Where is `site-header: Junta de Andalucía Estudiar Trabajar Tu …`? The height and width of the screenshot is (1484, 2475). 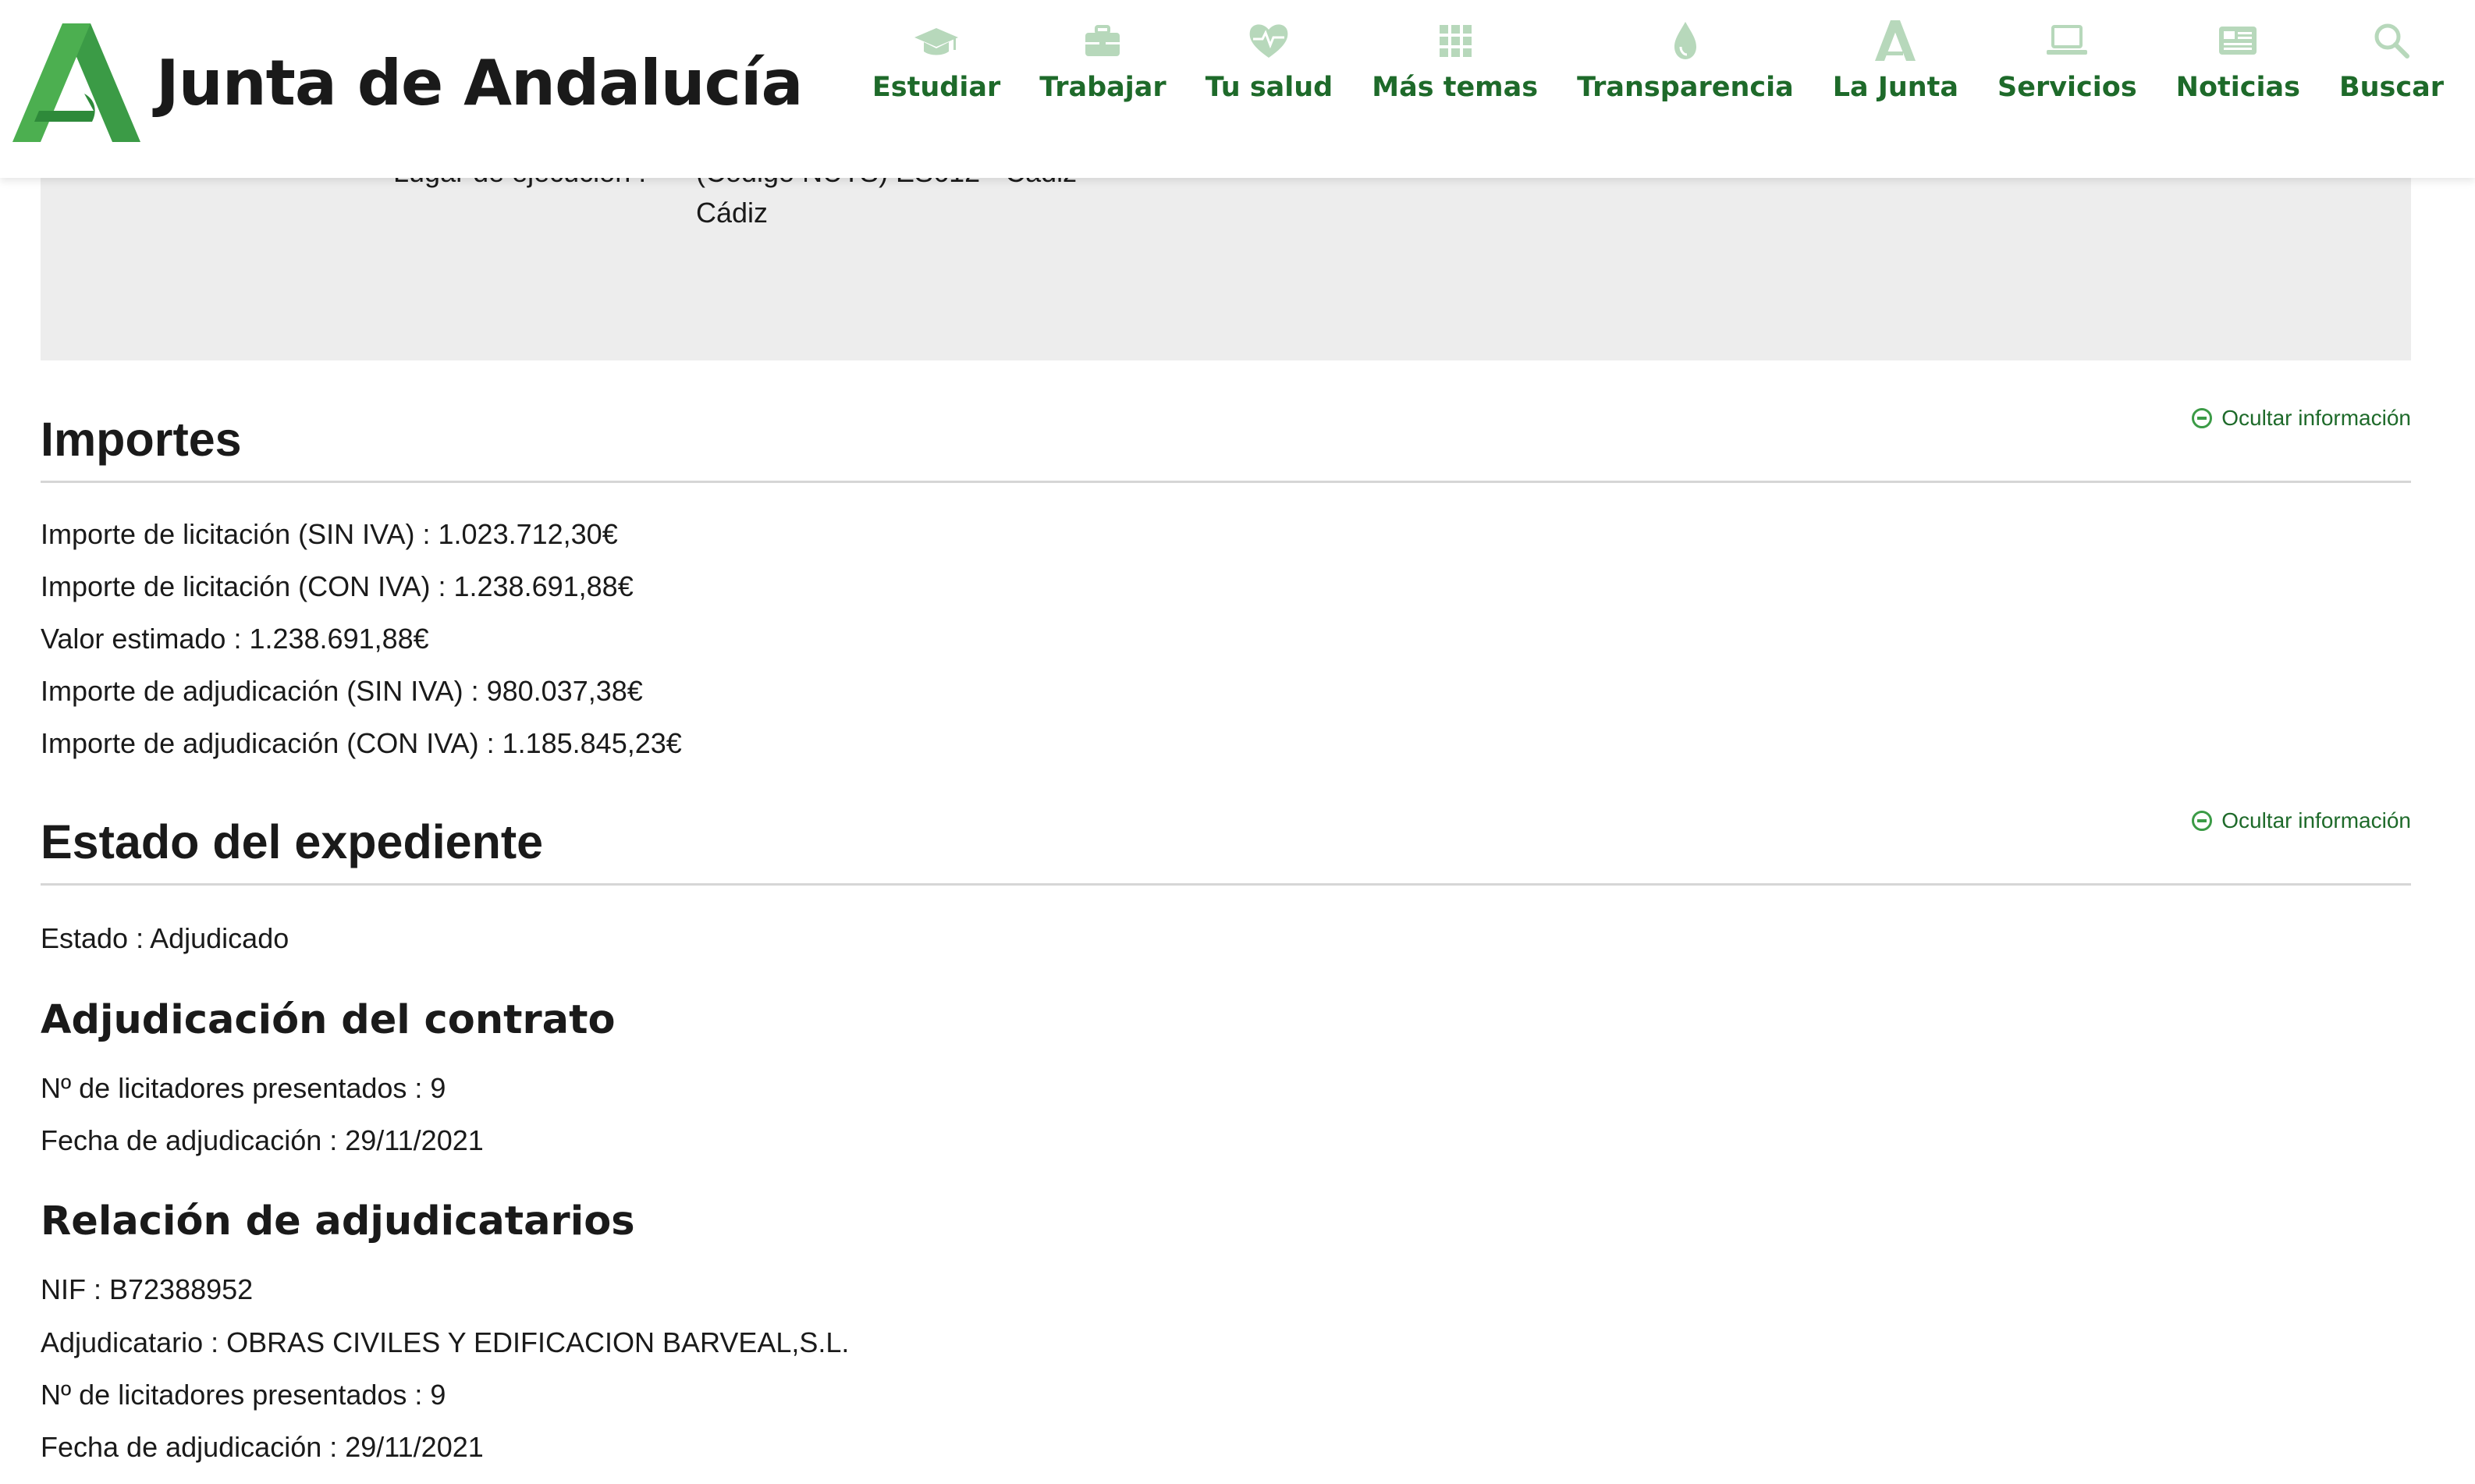
site-header: Junta de Andalucía Estudiar Trabajar Tu … is located at coordinates (1237, 89).